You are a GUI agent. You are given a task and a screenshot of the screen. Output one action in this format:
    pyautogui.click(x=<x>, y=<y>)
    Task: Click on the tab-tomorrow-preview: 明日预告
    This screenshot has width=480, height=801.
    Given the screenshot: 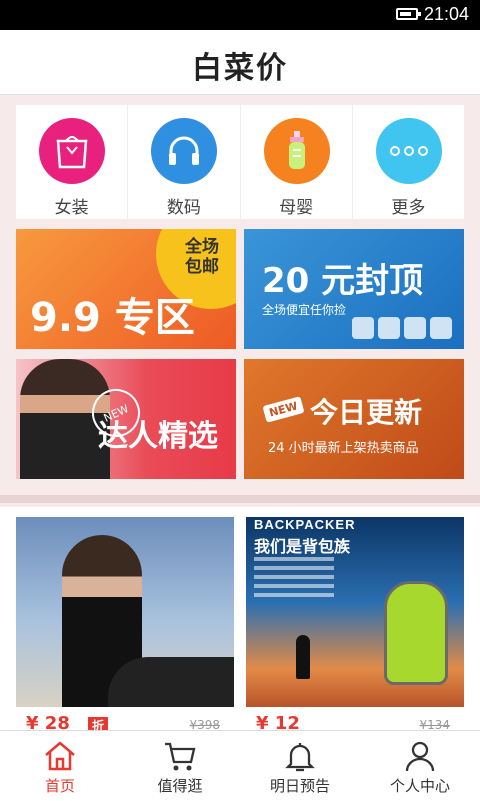 What is the action you would take?
    pyautogui.click(x=300, y=766)
    